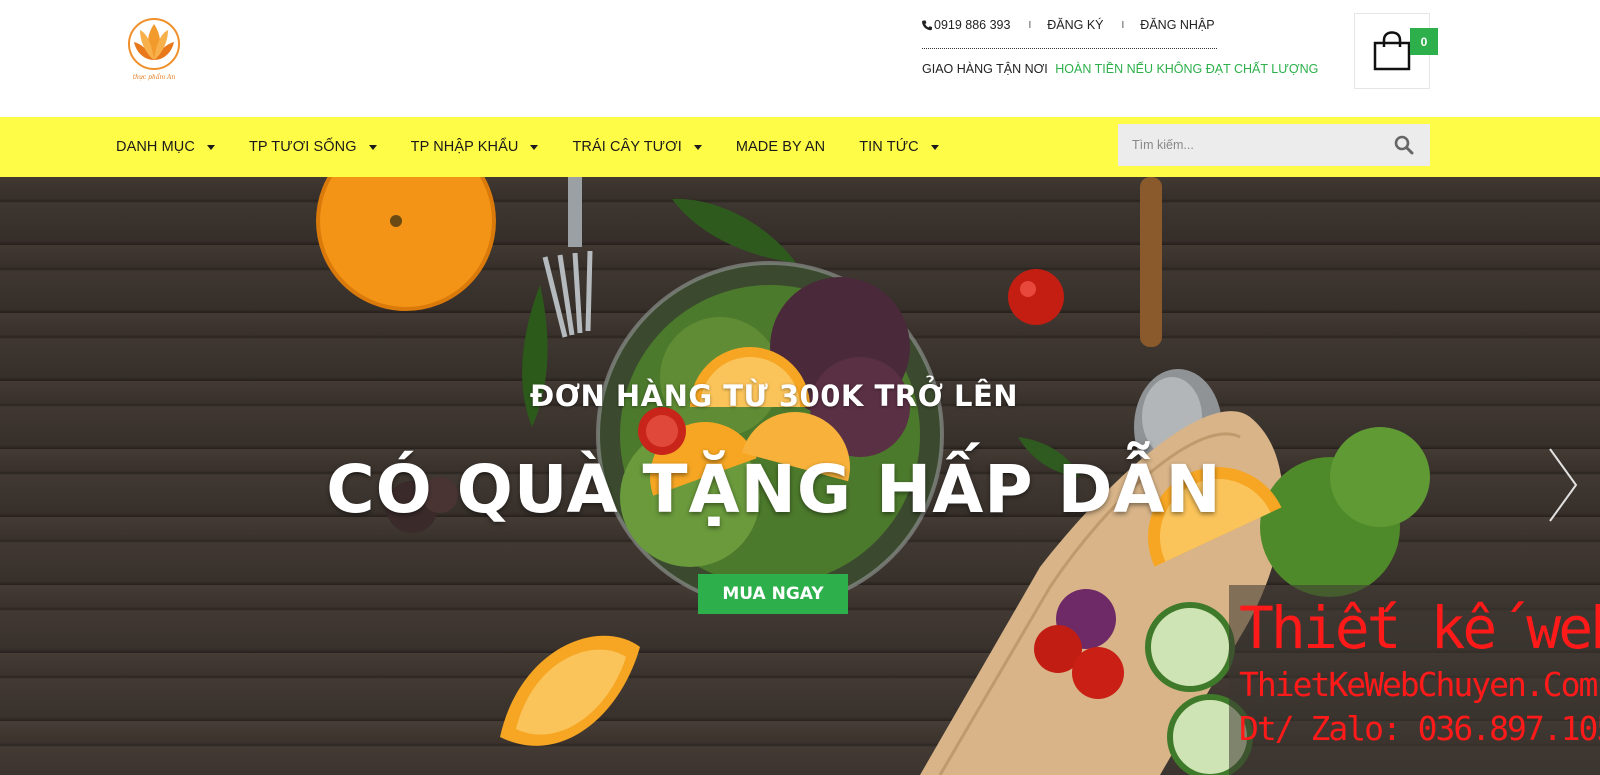 This screenshot has width=1600, height=775. I want to click on shop-now-button: MUA NGAY, so click(773, 594).